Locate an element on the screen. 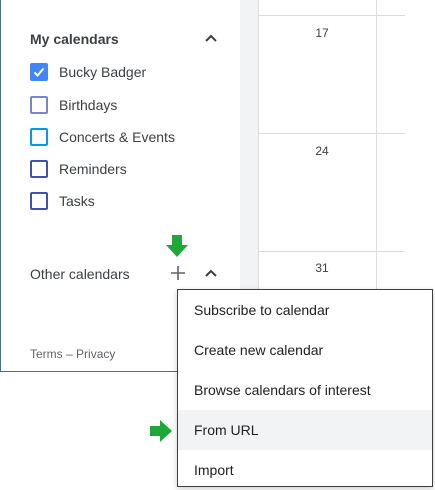  privacy-link: Privacy is located at coordinates (95, 354).